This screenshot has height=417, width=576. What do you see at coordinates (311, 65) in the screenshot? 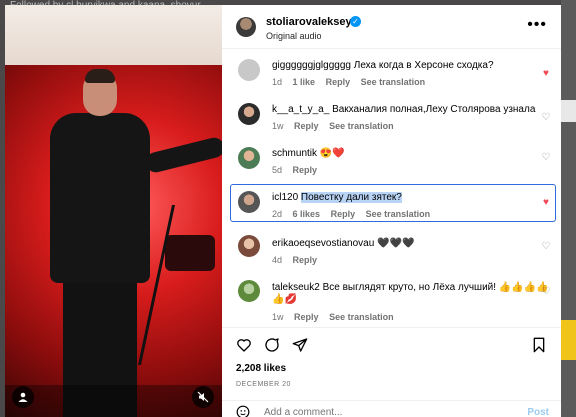
I see `comment-username: giggggggjglggggg` at bounding box center [311, 65].